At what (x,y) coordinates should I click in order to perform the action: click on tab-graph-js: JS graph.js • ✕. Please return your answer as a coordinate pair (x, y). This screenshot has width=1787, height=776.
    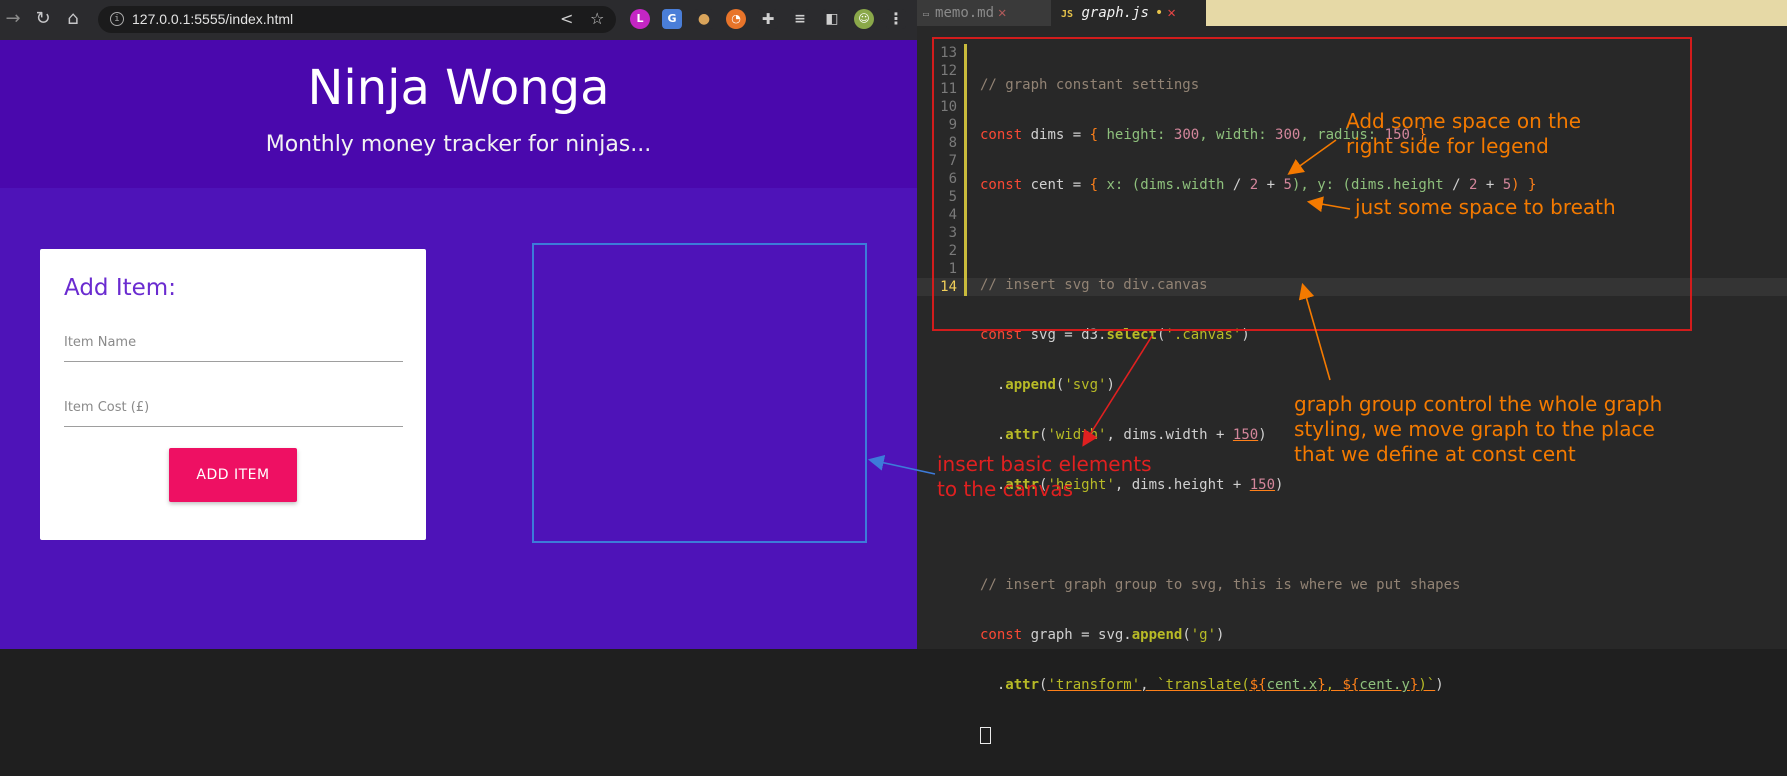
    Looking at the image, I should click on (1128, 13).